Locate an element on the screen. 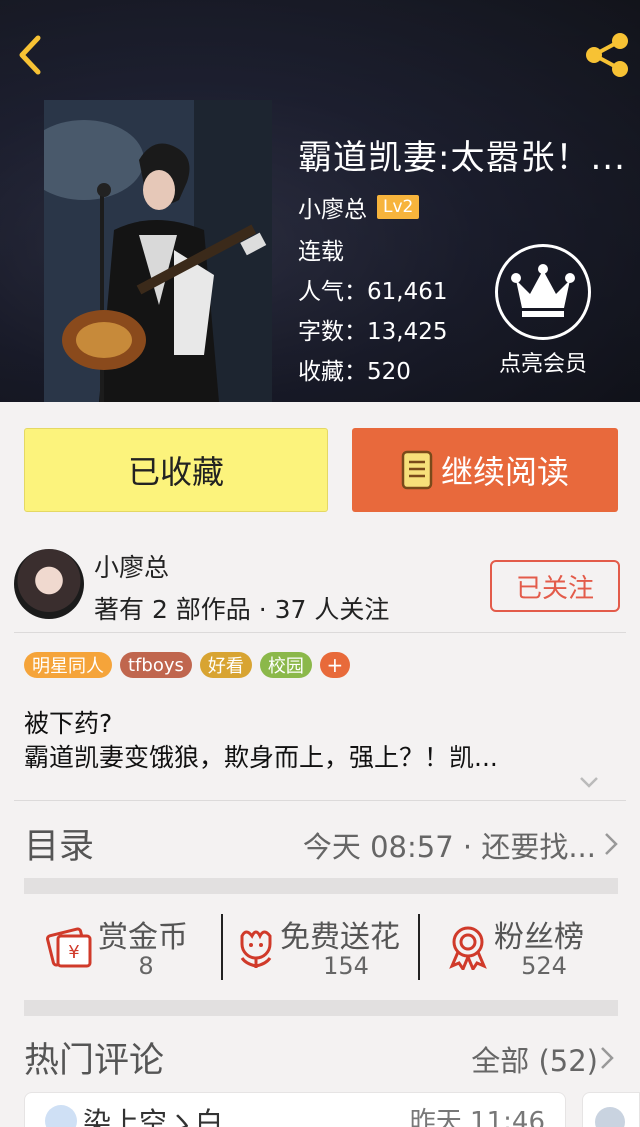 This screenshot has width=640, height=1127. share-icon is located at coordinates (607, 55).